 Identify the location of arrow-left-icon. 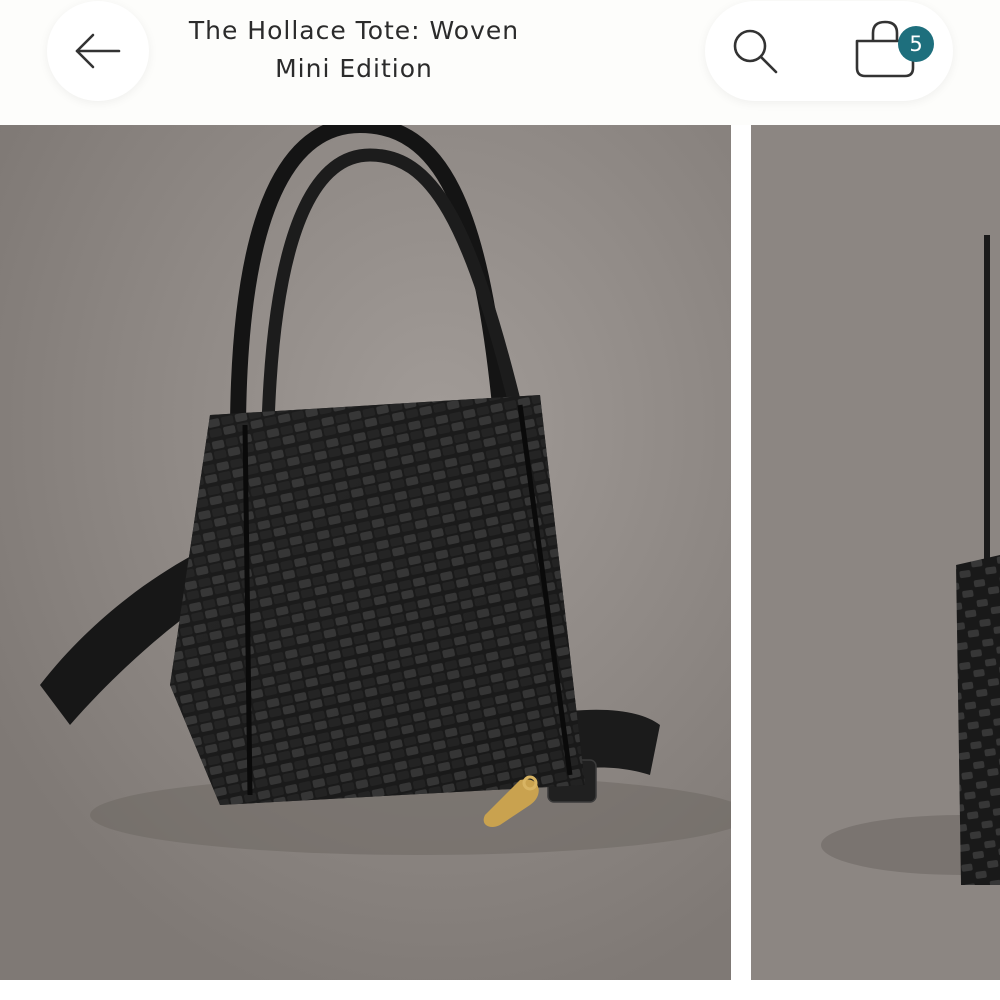
(98, 51).